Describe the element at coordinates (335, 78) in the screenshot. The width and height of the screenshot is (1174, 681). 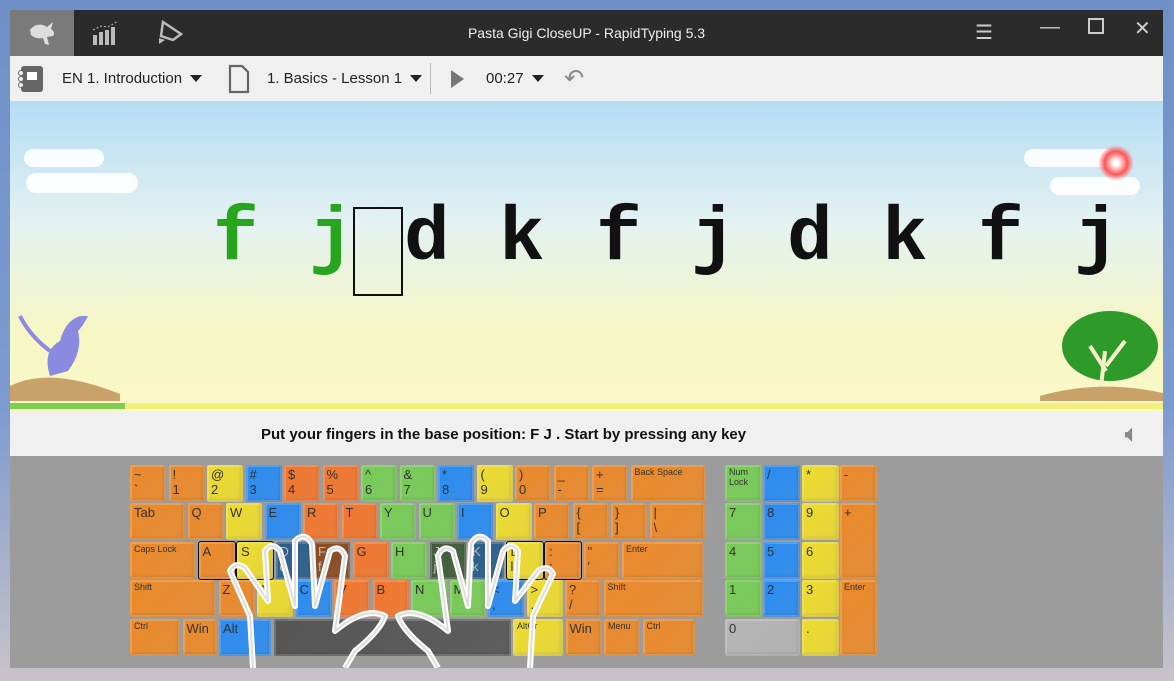
I see `lesson-label: 1. Basics - Lesson 1` at that location.